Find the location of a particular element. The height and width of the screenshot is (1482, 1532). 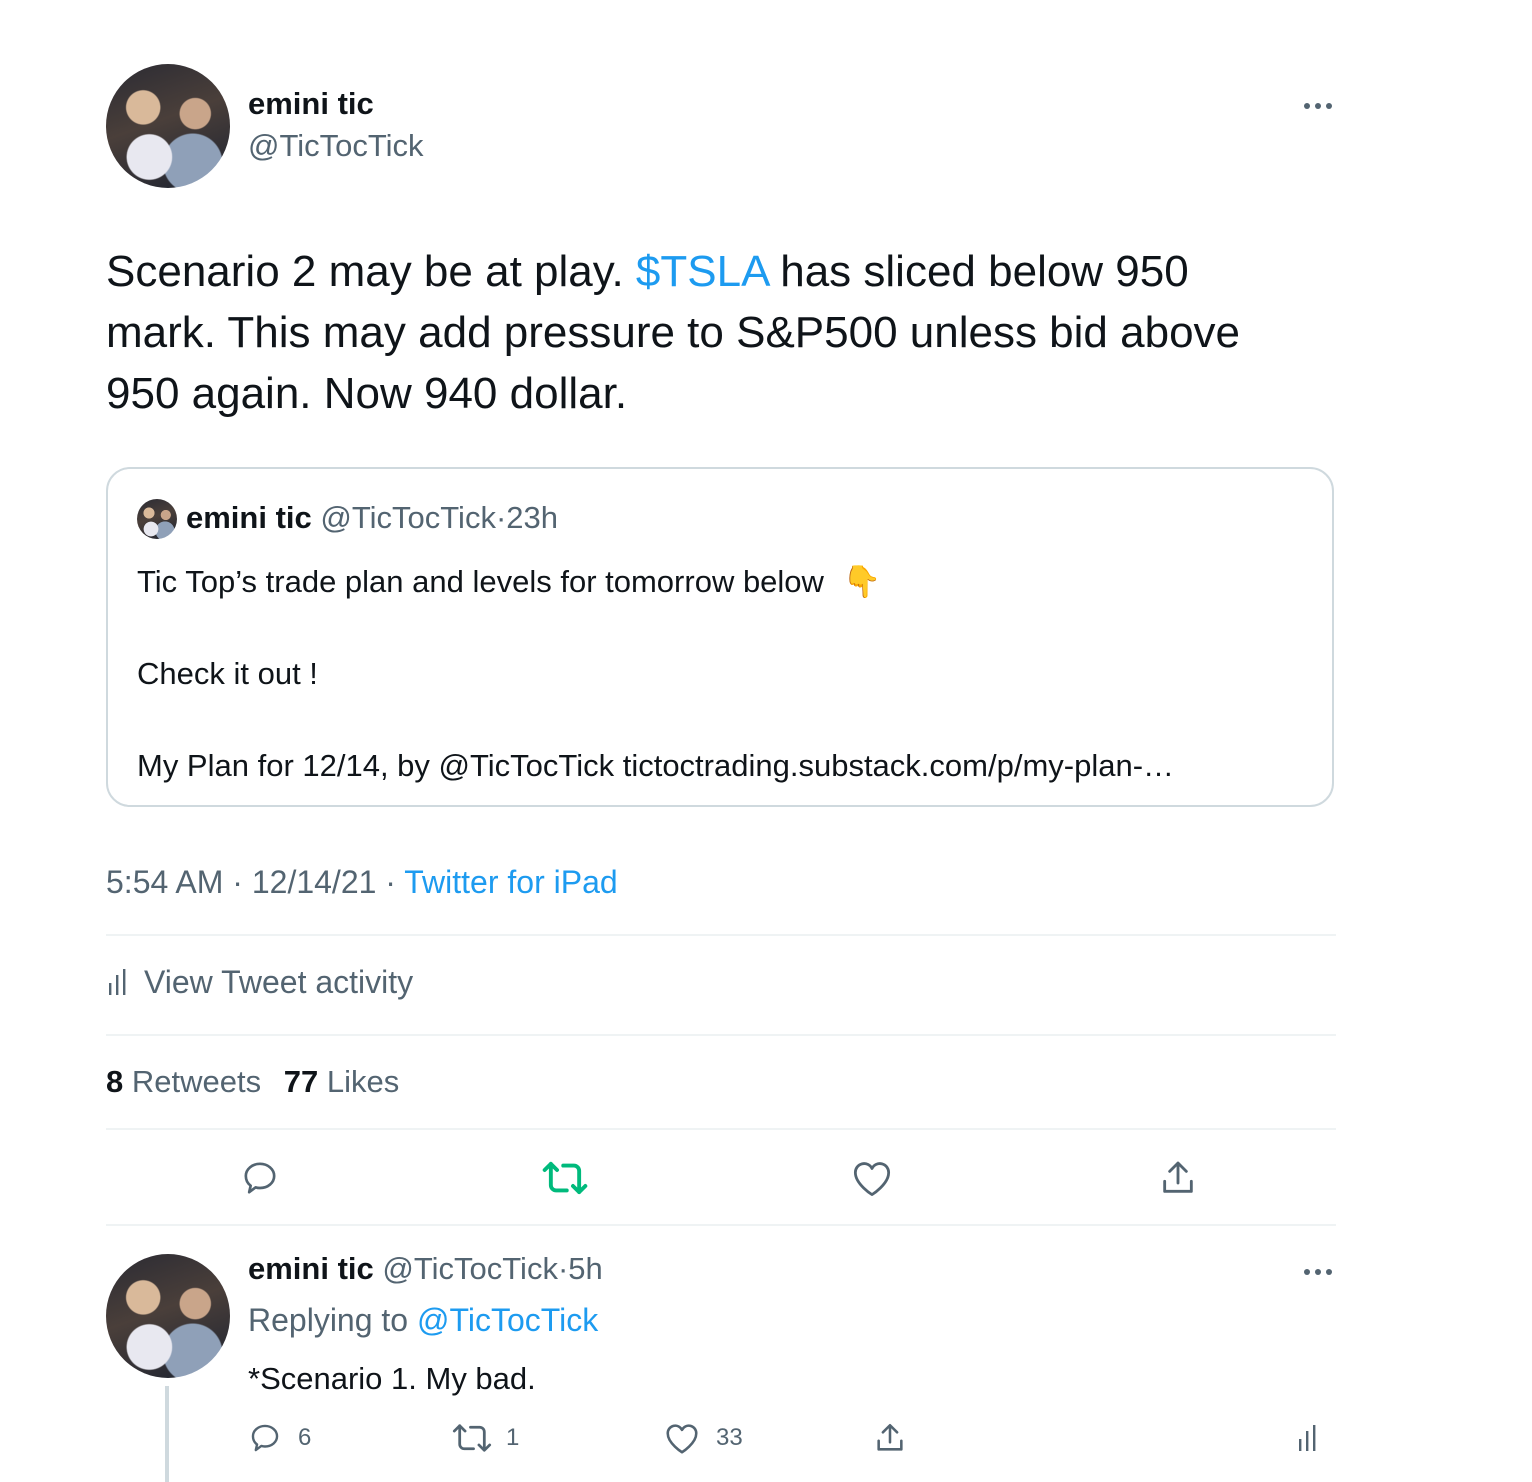

cashtag-link: $TSLA is located at coordinates (702, 271).